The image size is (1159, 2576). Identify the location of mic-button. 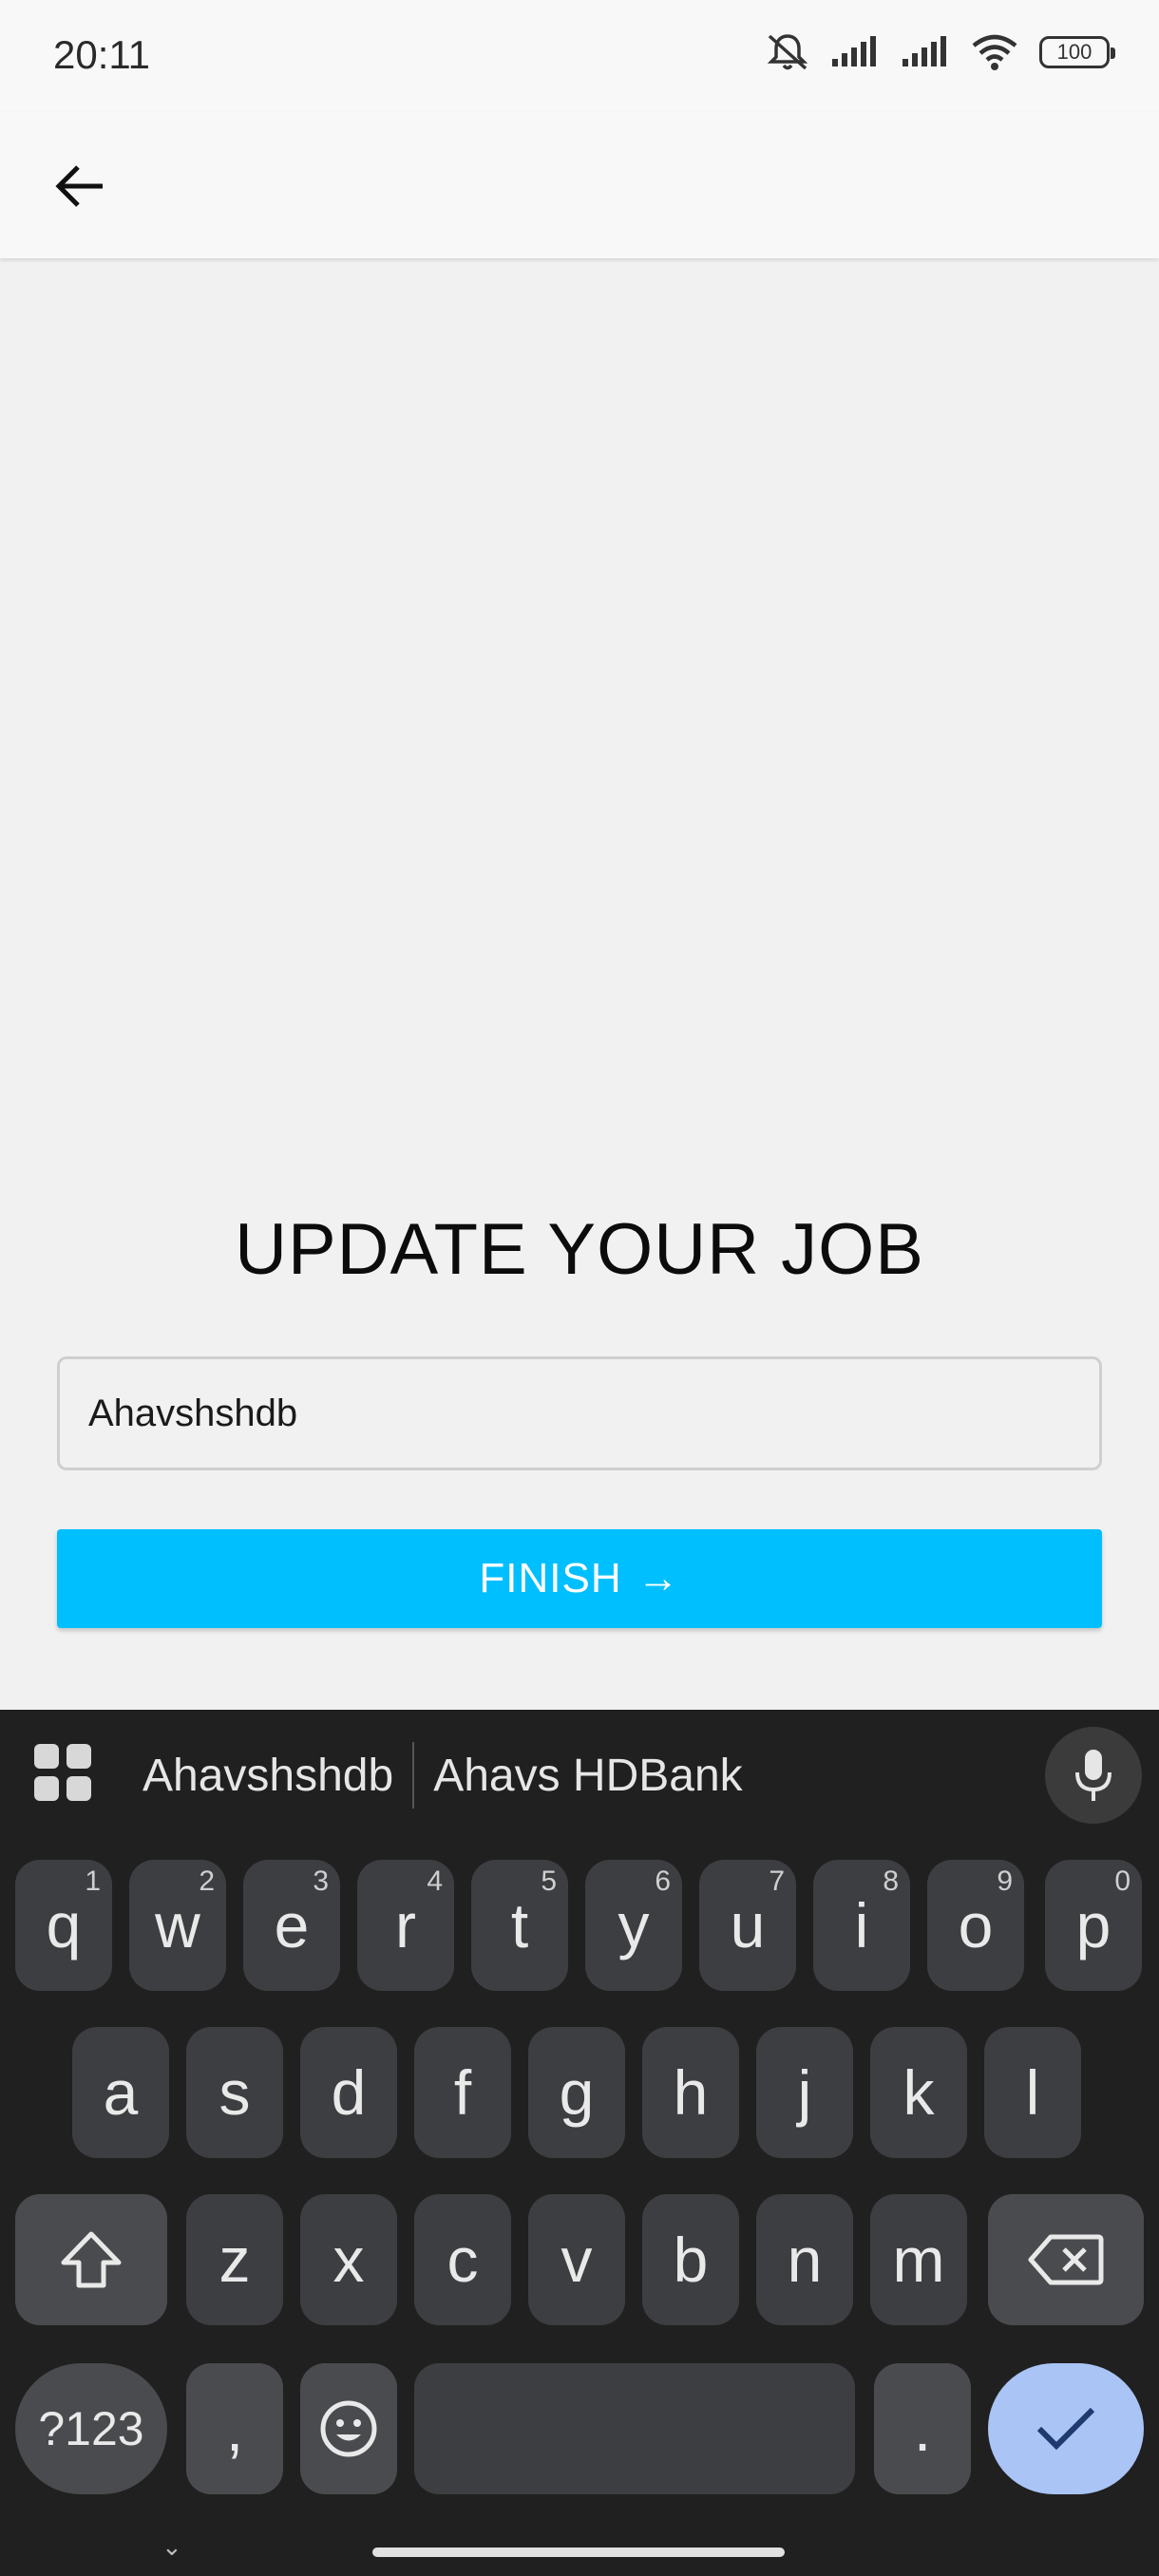
(1093, 1775).